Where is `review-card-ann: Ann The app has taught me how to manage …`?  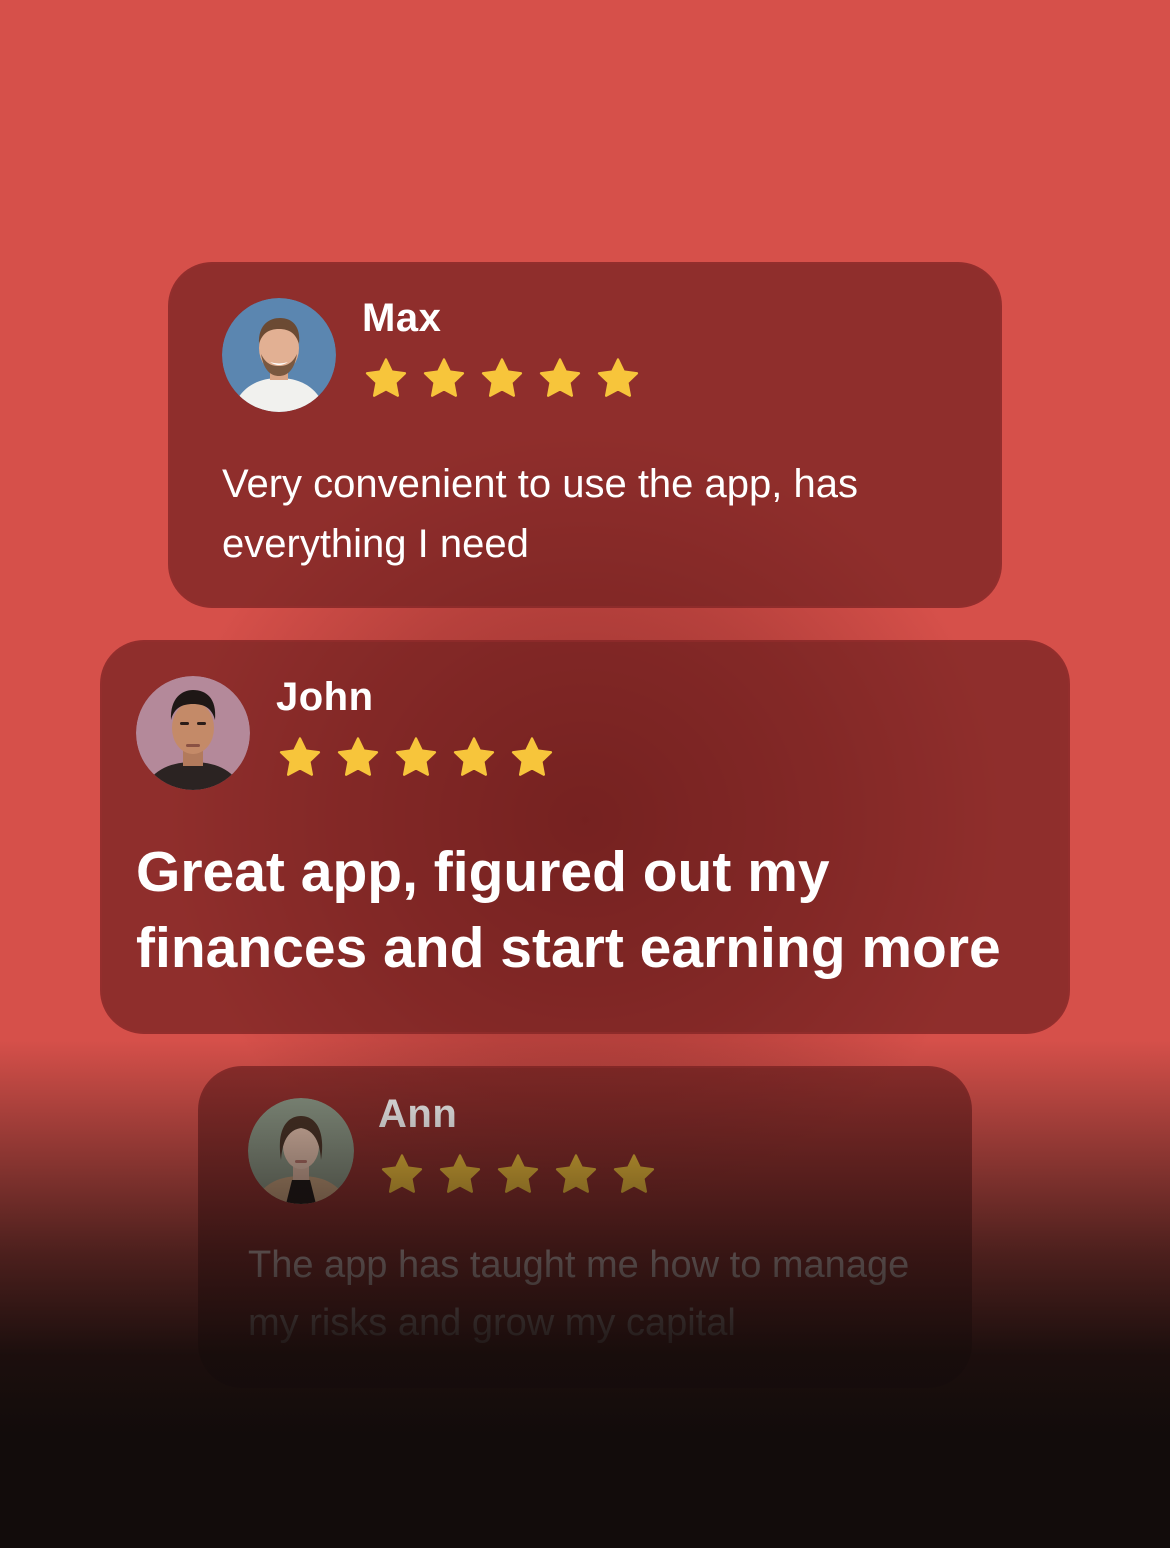 review-card-ann: Ann The app has taught me how to manage … is located at coordinates (585, 1227).